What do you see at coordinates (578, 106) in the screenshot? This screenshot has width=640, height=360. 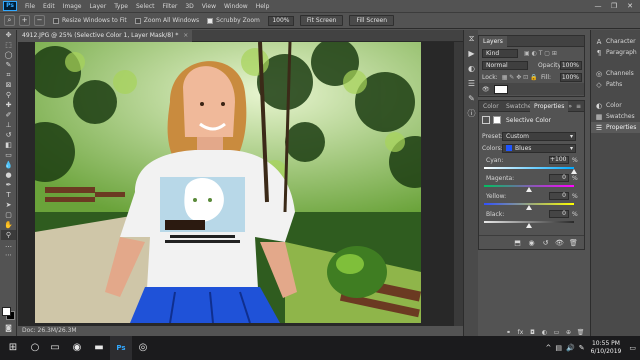 I see `panel-menu-icon: ≡` at bounding box center [578, 106].